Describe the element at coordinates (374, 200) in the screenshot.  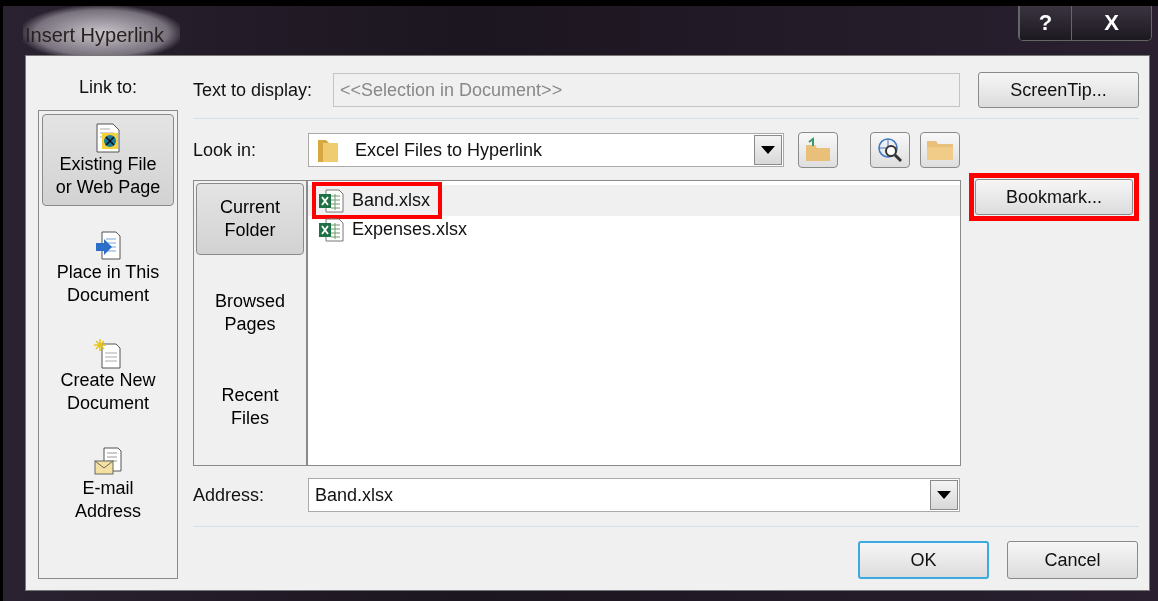
I see `file-item: Band.xlsx` at that location.